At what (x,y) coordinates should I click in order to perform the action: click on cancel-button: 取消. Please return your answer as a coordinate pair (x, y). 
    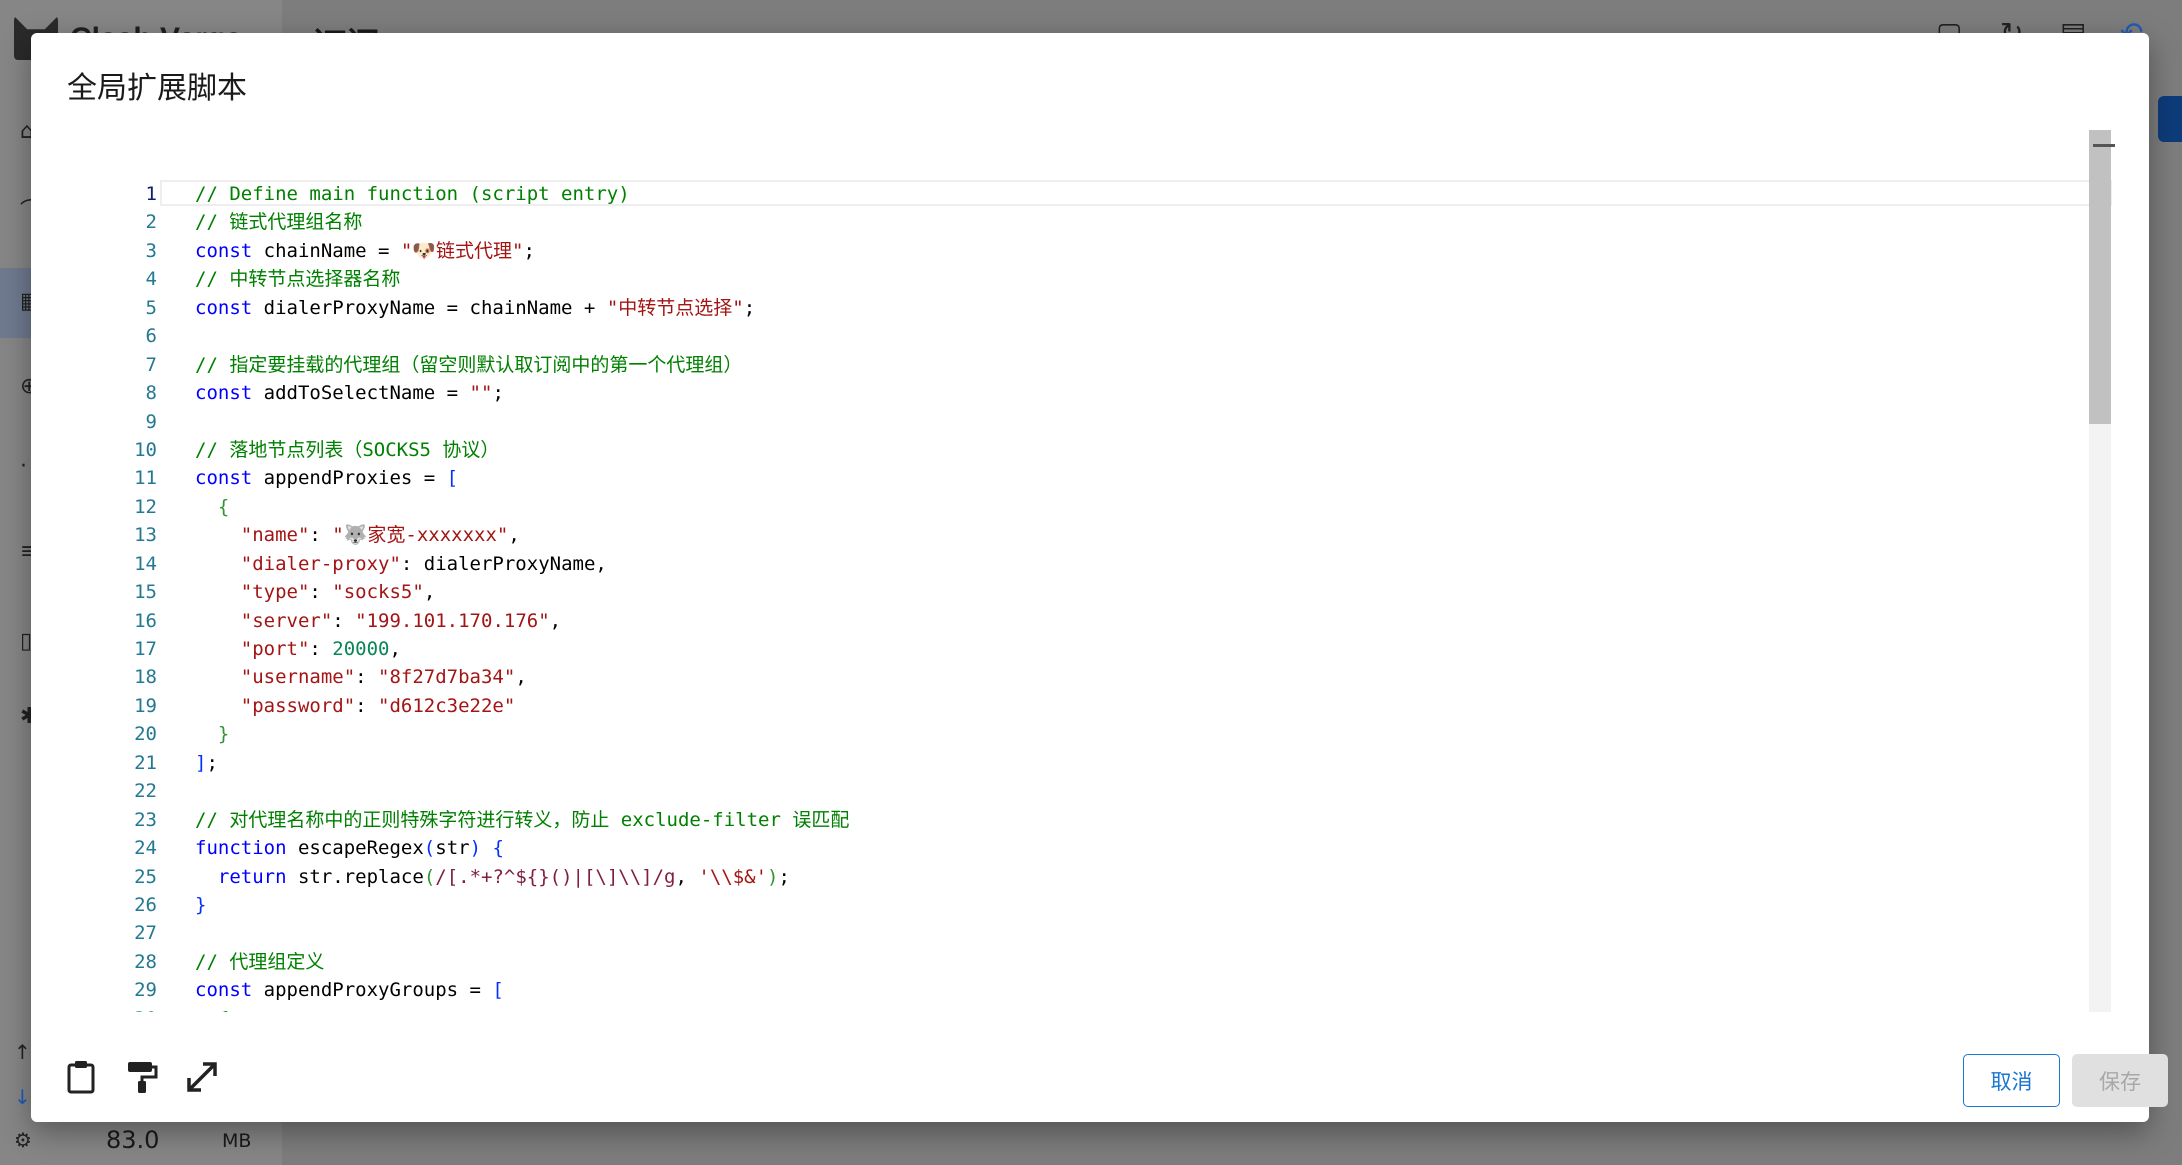
    Looking at the image, I should click on (2011, 1080).